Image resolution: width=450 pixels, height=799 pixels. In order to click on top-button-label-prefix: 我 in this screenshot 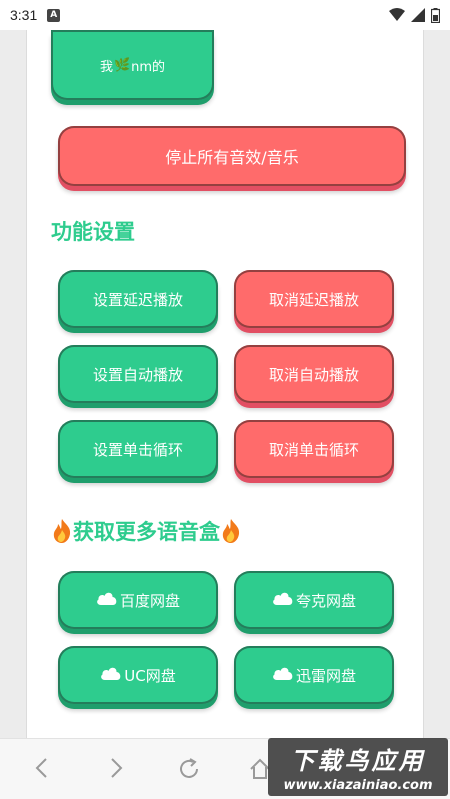, I will do `click(106, 67)`.